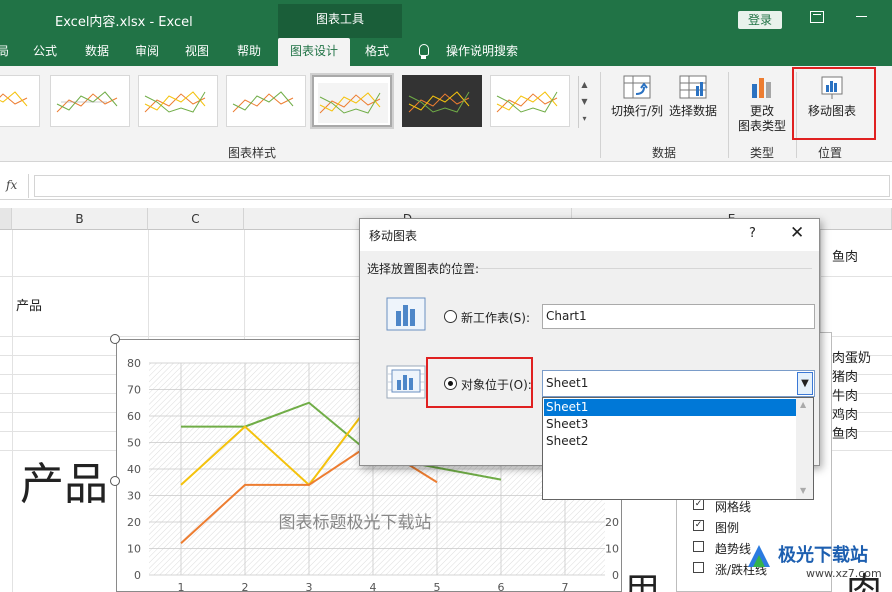 The height and width of the screenshot is (592, 892). I want to click on y-tick-label: 30, so click(134, 496).